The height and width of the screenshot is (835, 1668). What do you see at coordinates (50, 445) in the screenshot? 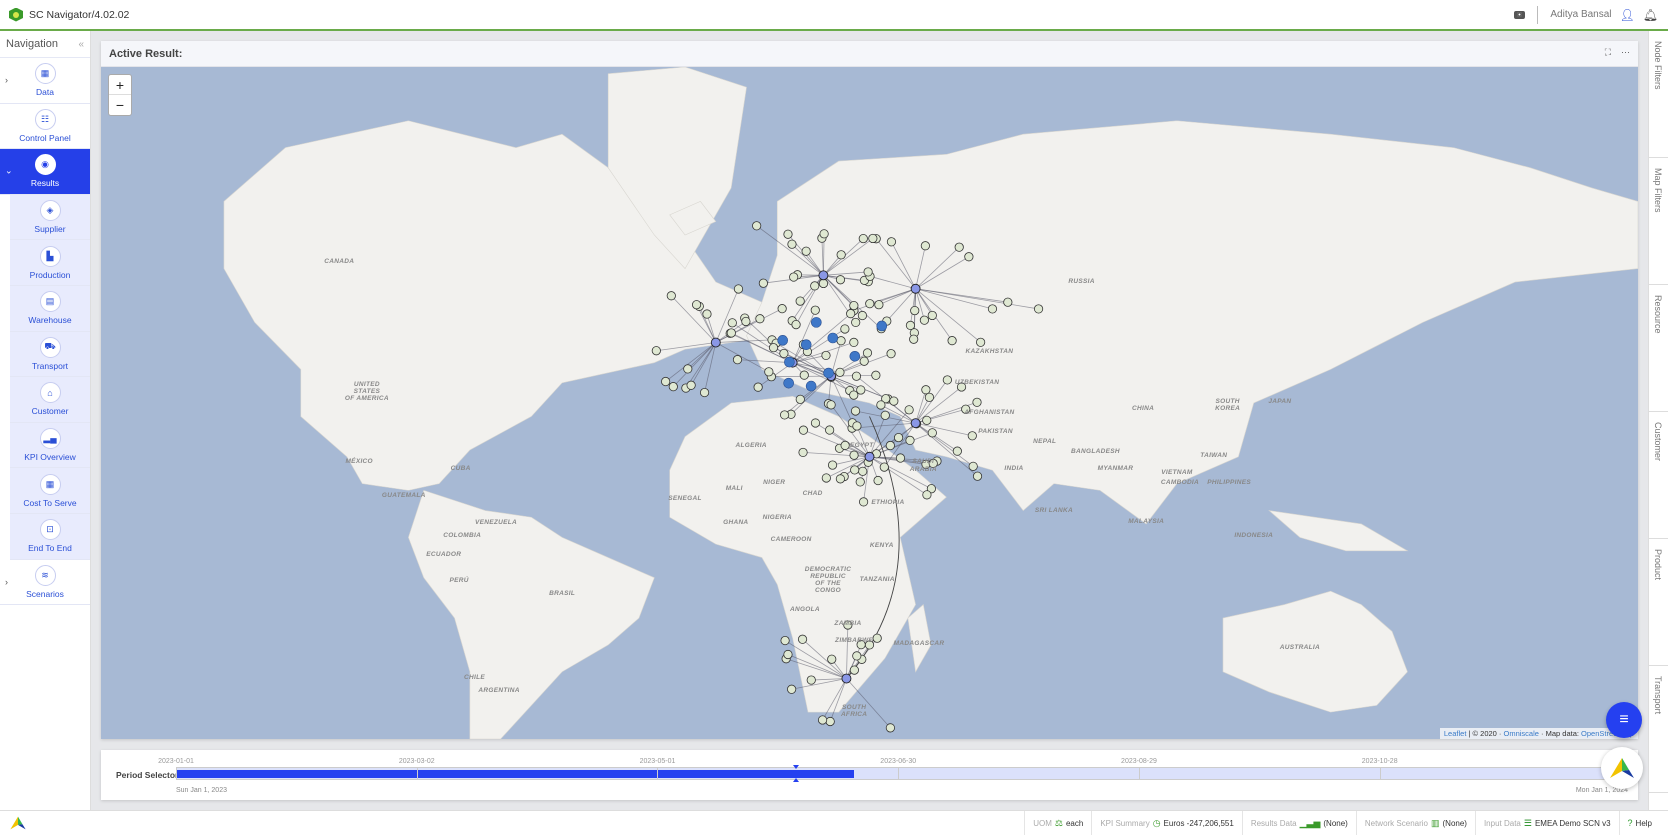
I see `sidebar-item-kpi-overview: ▂▄ KPI Overview` at bounding box center [50, 445].